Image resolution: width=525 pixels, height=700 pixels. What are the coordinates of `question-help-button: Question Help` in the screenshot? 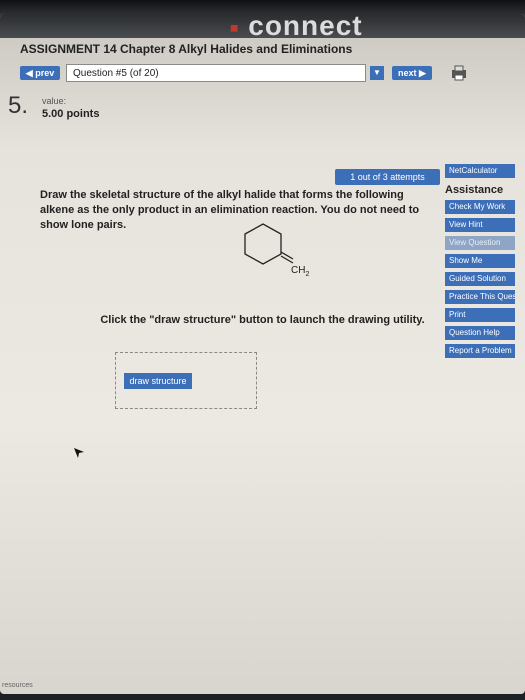 It's located at (480, 333).